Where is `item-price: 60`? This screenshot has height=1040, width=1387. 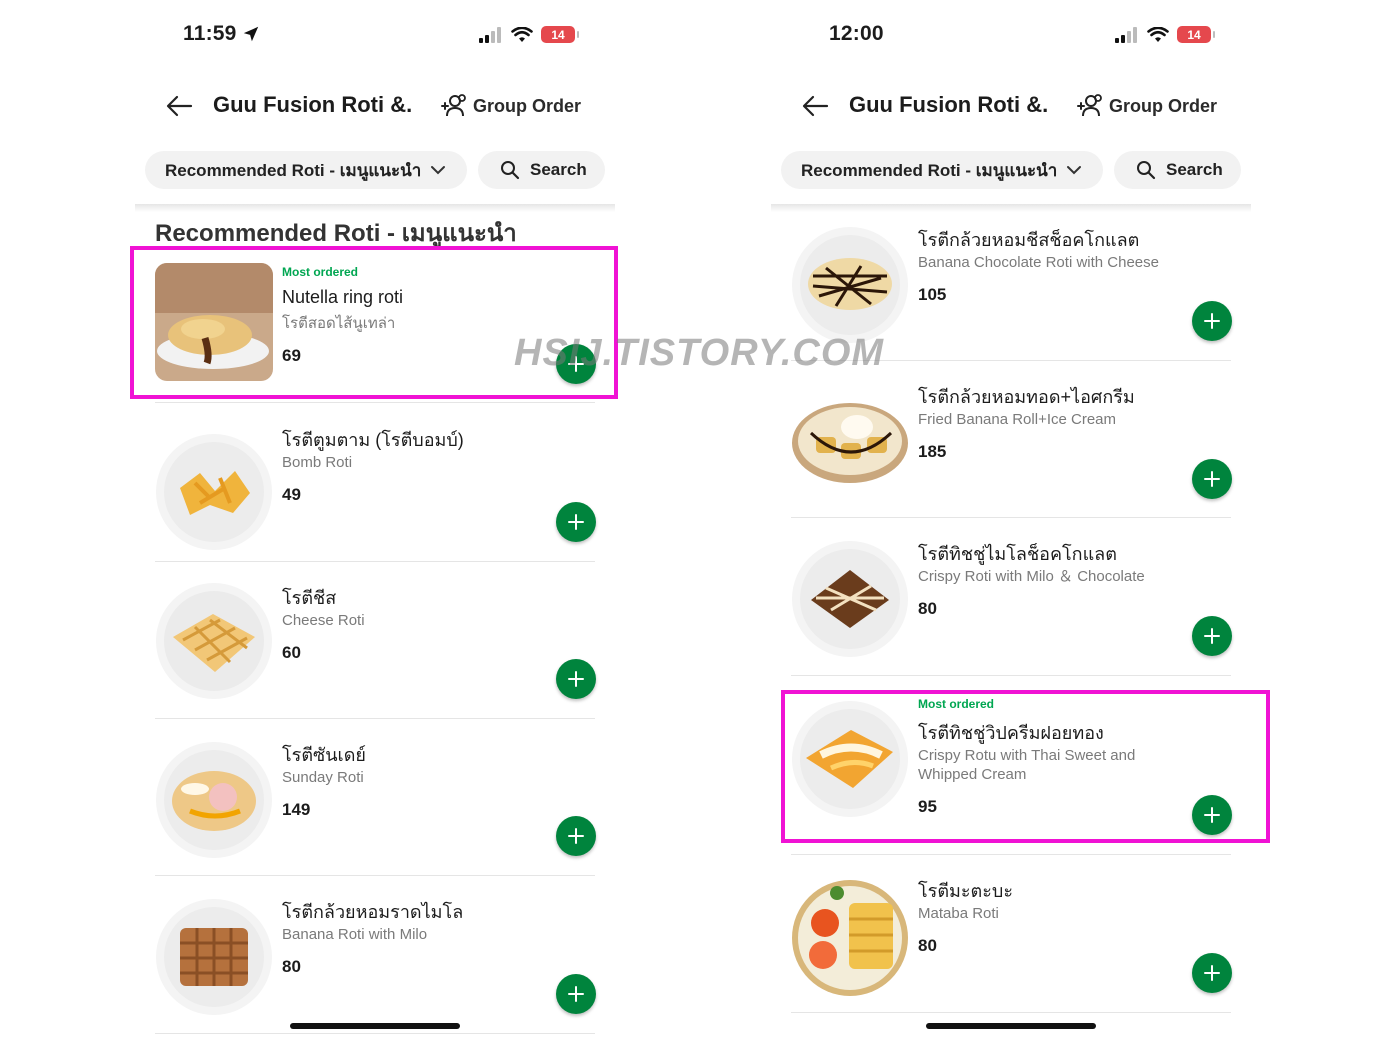 item-price: 60 is located at coordinates (291, 652).